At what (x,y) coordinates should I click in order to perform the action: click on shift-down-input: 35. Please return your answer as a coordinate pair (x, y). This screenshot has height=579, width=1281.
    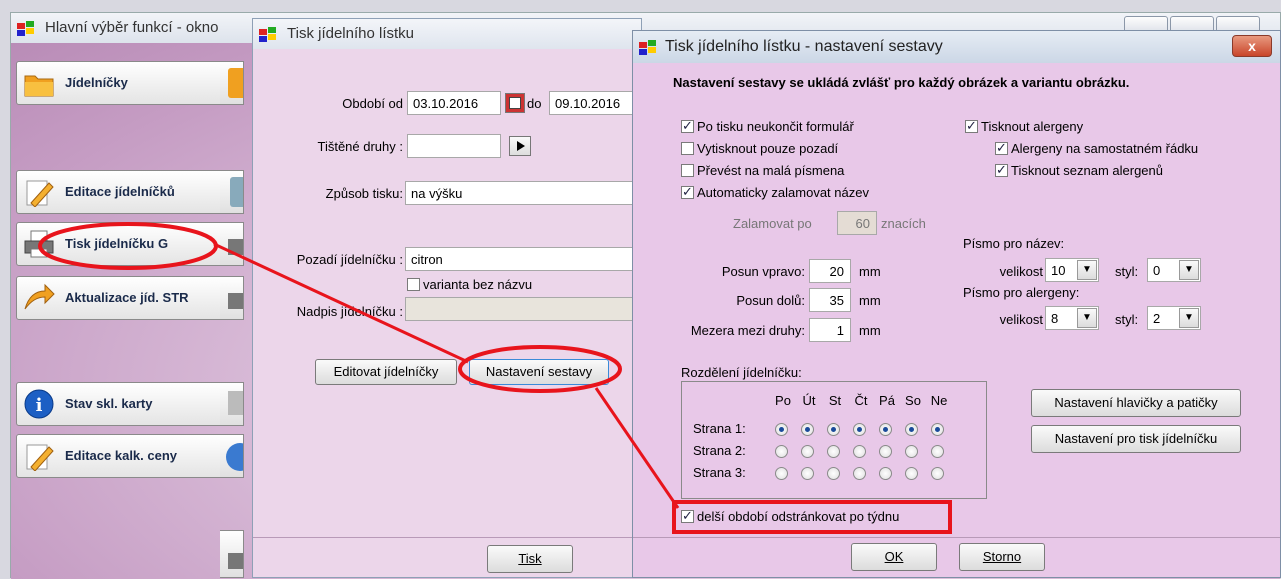
    Looking at the image, I should click on (830, 300).